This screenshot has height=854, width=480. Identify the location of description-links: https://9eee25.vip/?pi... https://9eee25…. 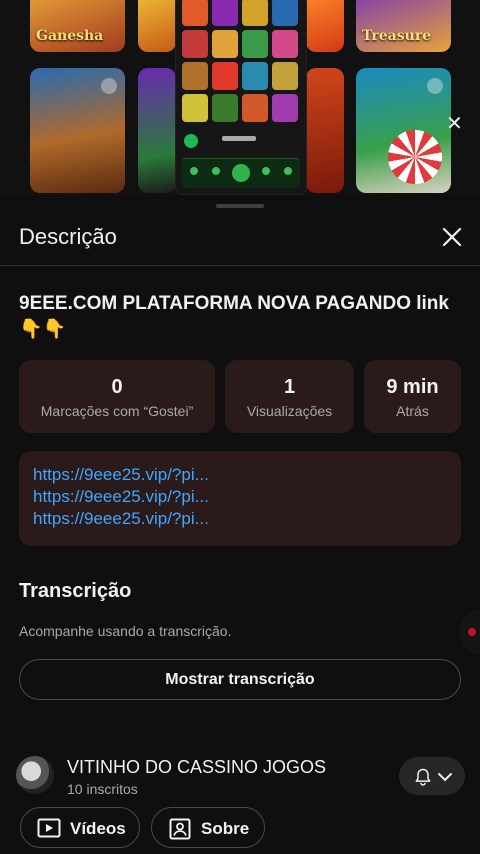
(240, 498).